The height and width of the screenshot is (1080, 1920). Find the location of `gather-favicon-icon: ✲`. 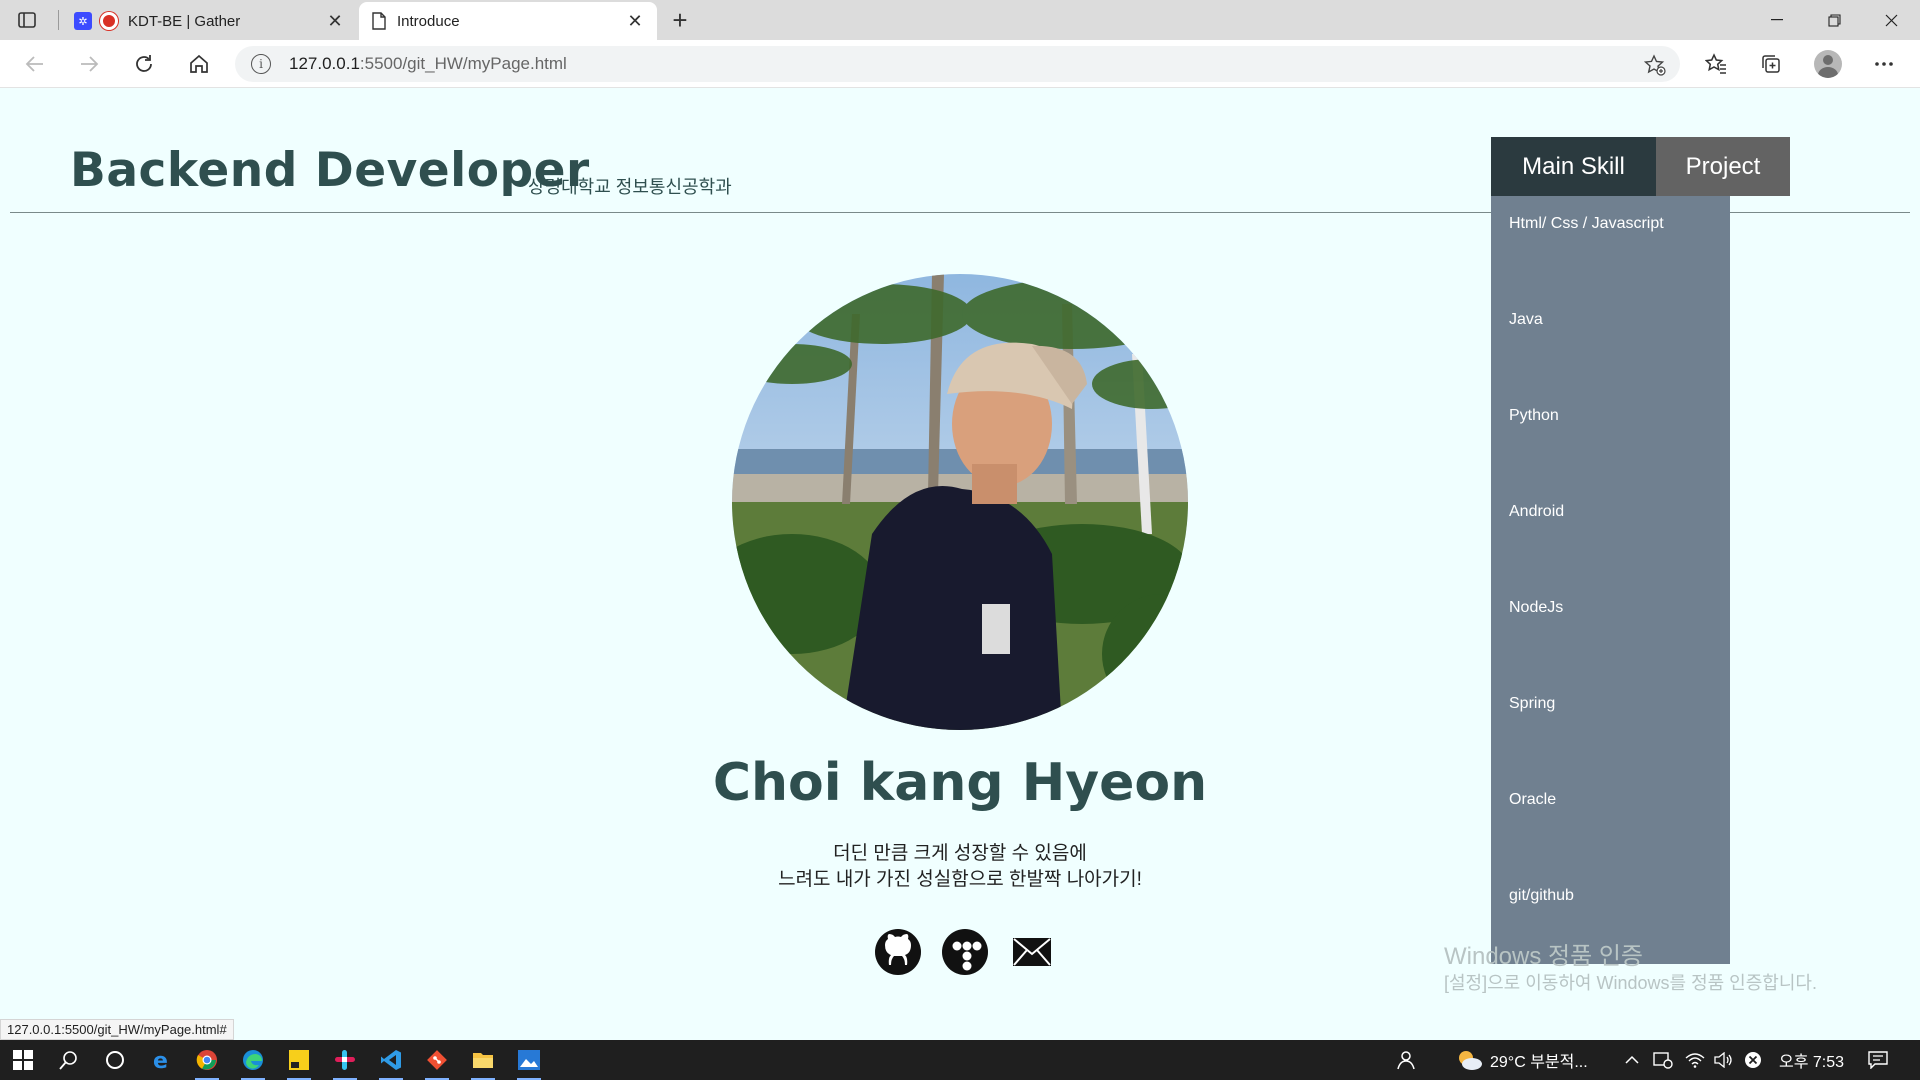

gather-favicon-icon: ✲ is located at coordinates (83, 21).